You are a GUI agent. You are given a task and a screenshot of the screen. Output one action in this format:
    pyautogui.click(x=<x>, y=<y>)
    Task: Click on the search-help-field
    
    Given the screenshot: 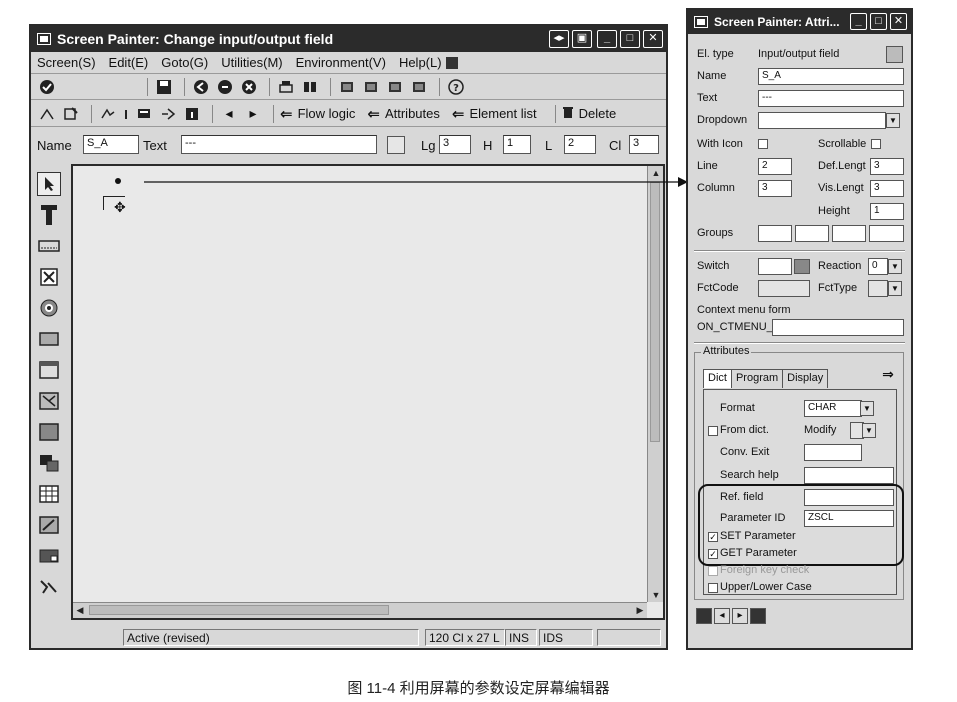 What is the action you would take?
    pyautogui.click(x=849, y=475)
    